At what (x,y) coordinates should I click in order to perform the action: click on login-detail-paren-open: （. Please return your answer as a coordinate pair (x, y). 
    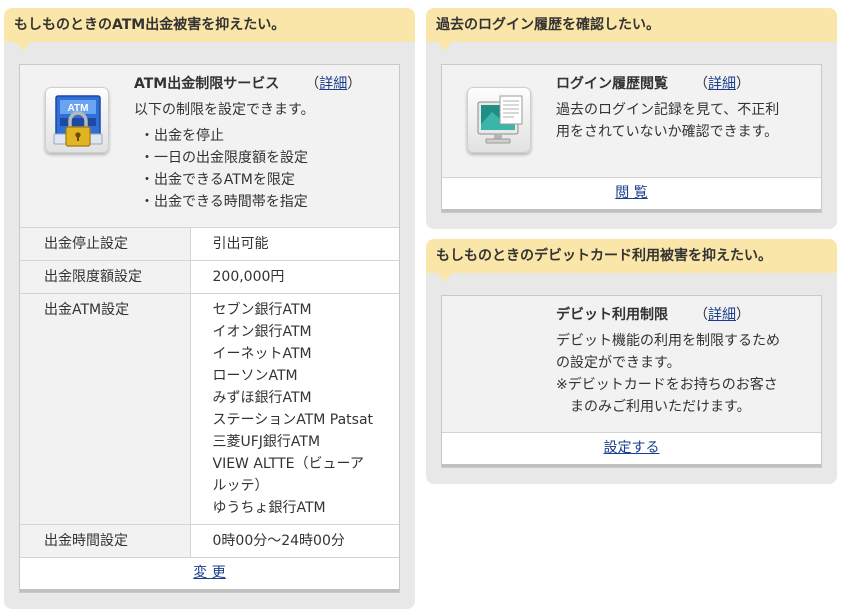
    Looking at the image, I should click on (701, 84).